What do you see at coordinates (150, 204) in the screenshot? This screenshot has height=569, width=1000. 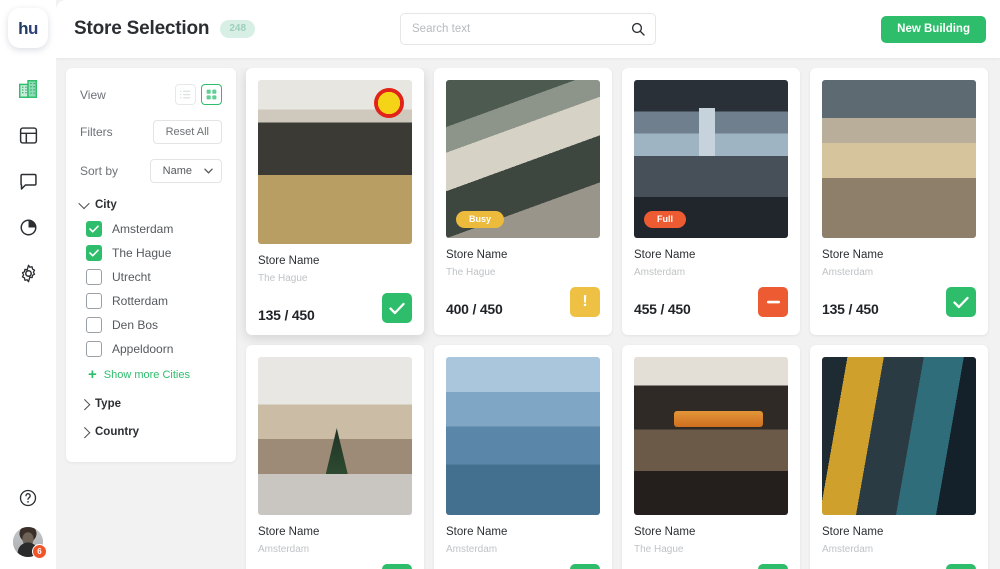 I see `filter-group-city: City` at bounding box center [150, 204].